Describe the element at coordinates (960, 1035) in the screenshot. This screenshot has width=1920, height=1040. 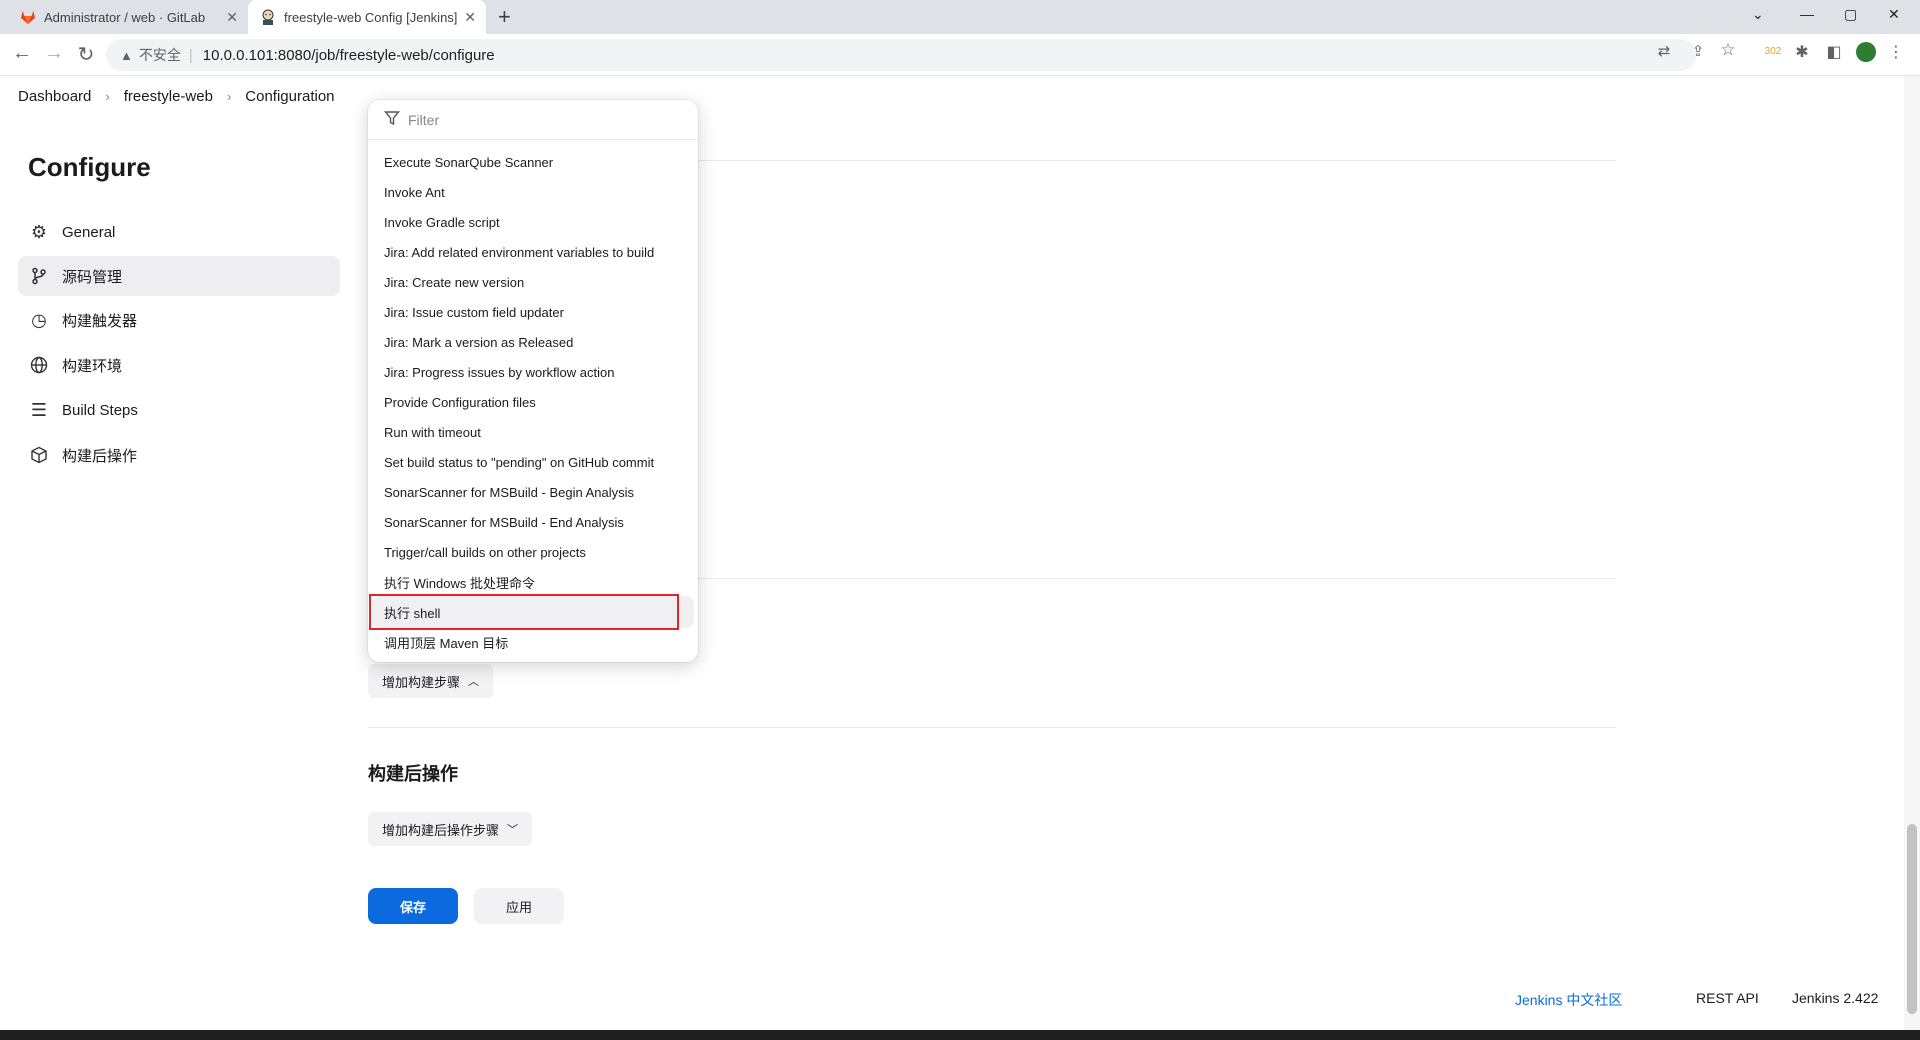
I see `taskbar` at that location.